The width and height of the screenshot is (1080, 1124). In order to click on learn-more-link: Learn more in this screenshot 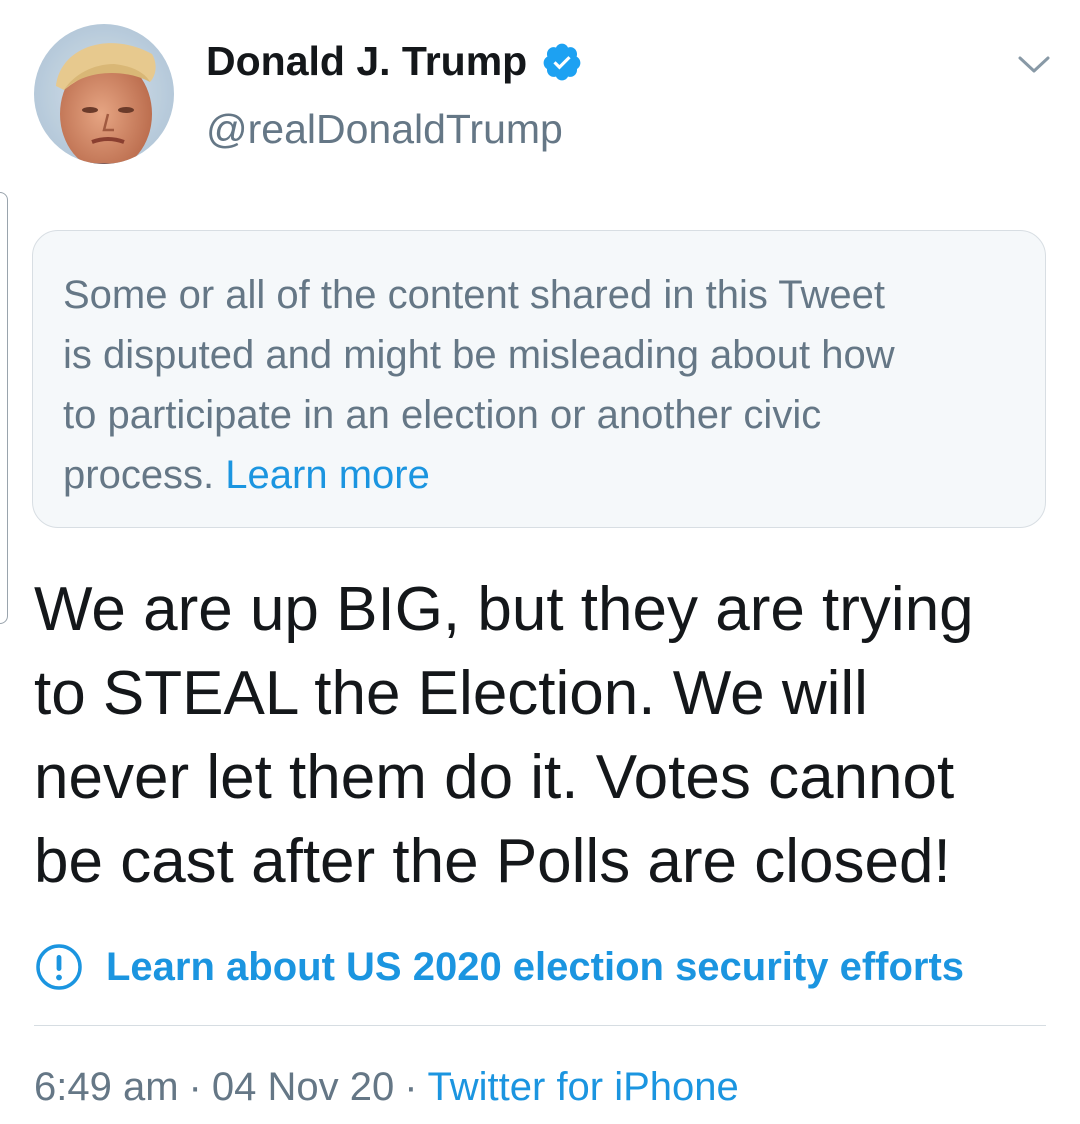, I will do `click(327, 475)`.